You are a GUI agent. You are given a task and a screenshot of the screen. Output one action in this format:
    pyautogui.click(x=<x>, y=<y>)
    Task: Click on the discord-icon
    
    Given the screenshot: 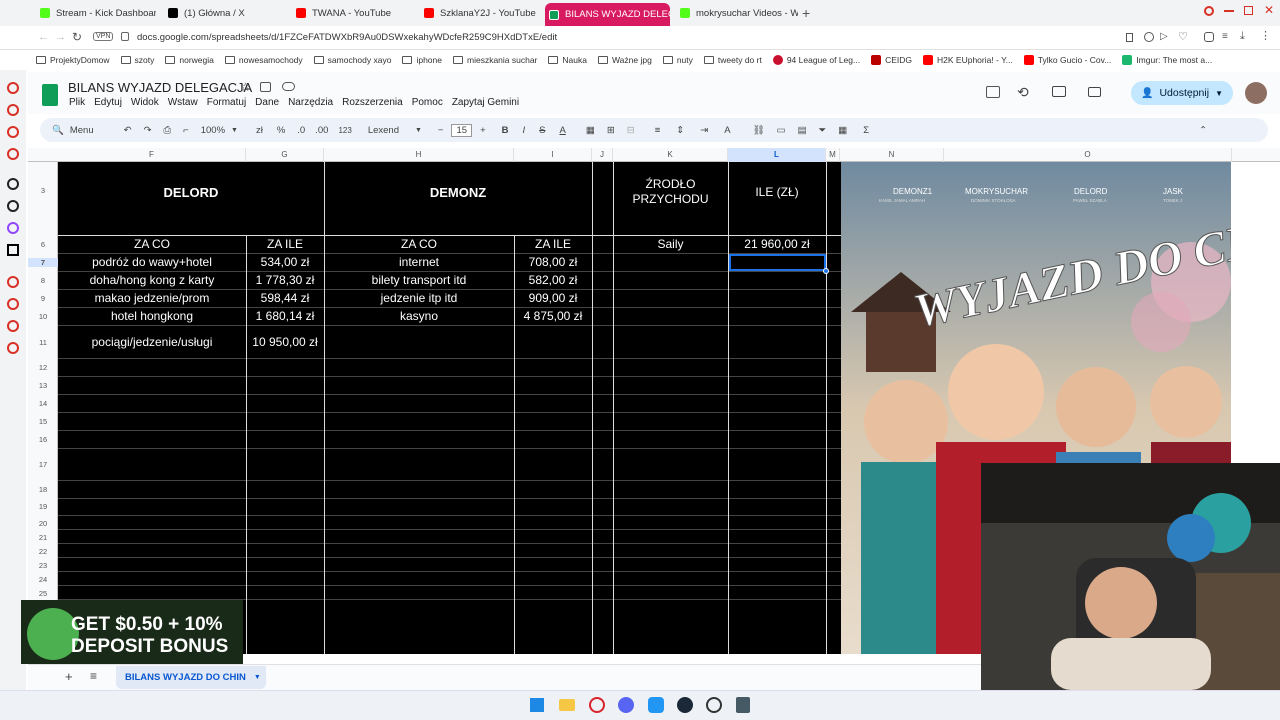 What is the action you would take?
    pyautogui.click(x=626, y=705)
    